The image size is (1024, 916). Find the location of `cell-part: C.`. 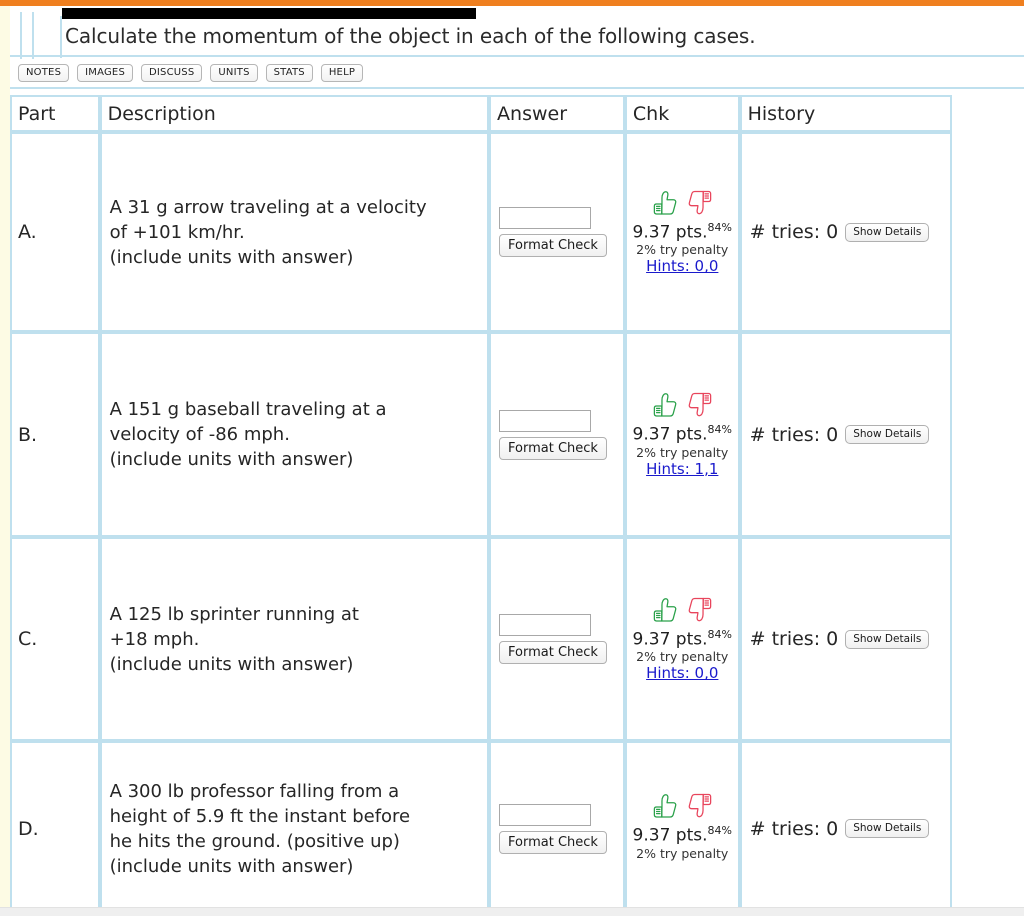

cell-part: C. is located at coordinates (55, 639).